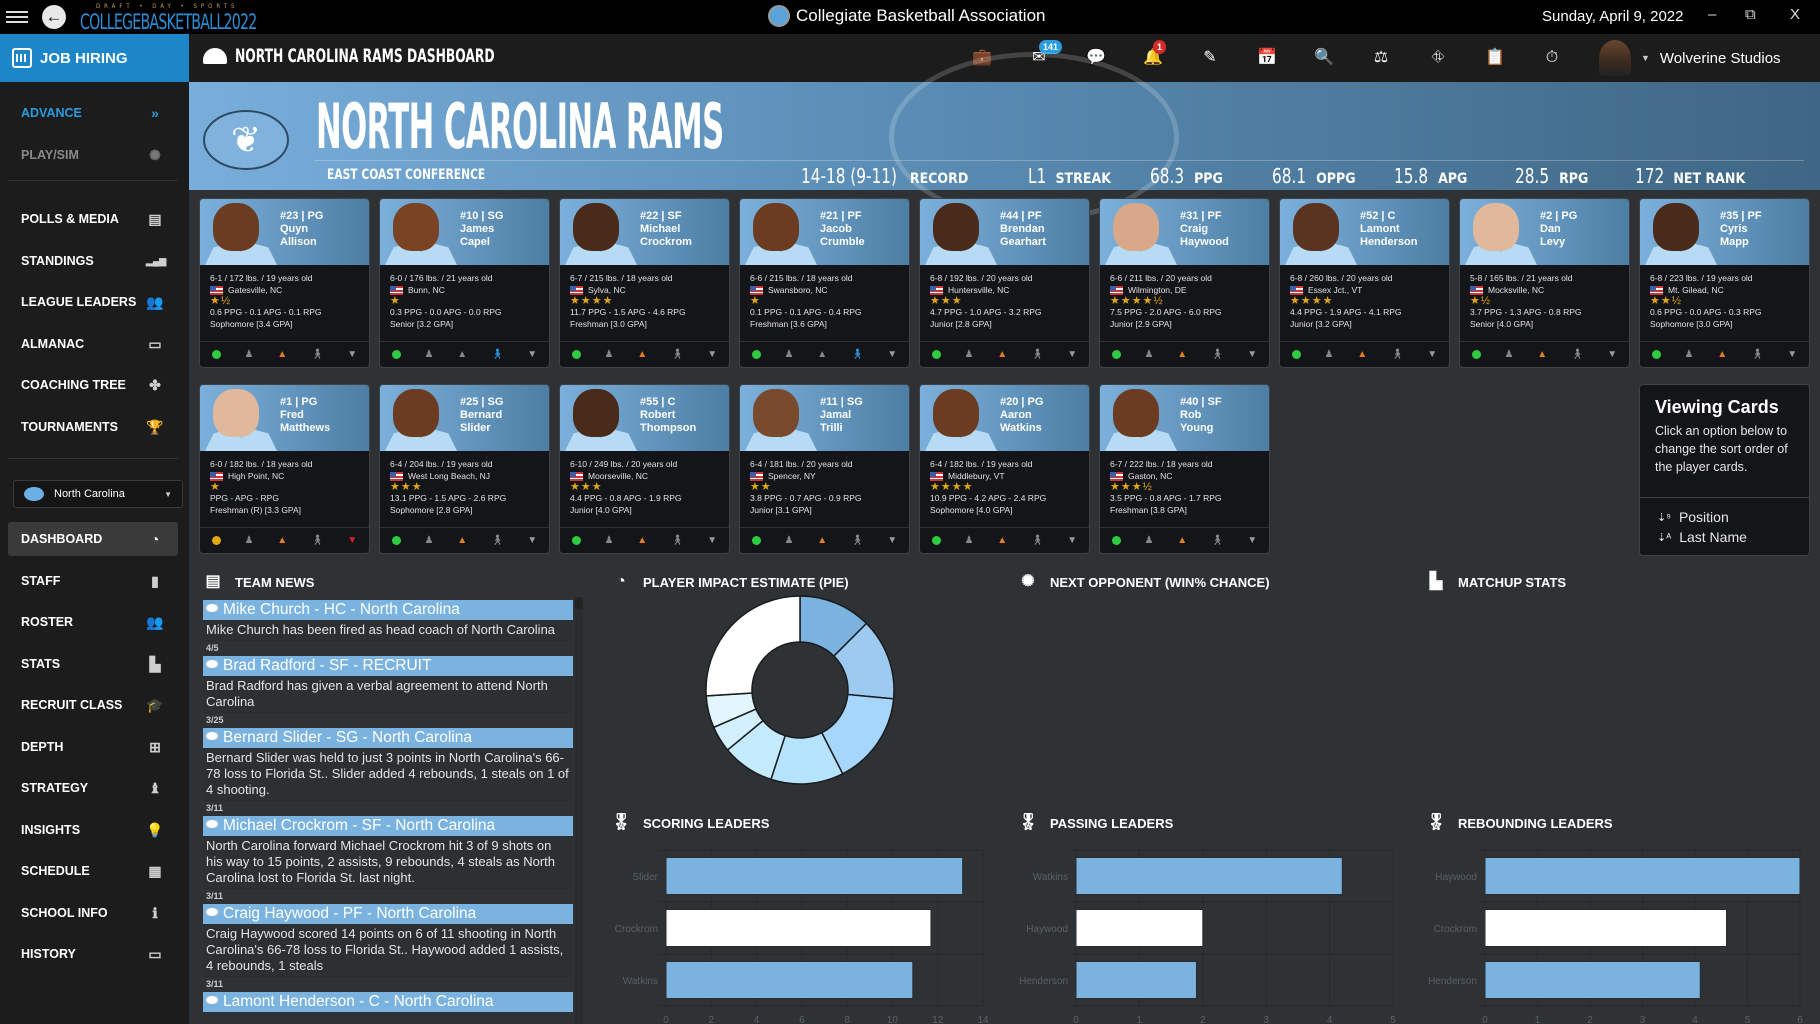 Image resolution: width=1820 pixels, height=1024 pixels. I want to click on clipboard-icon: 📋, so click(1495, 58).